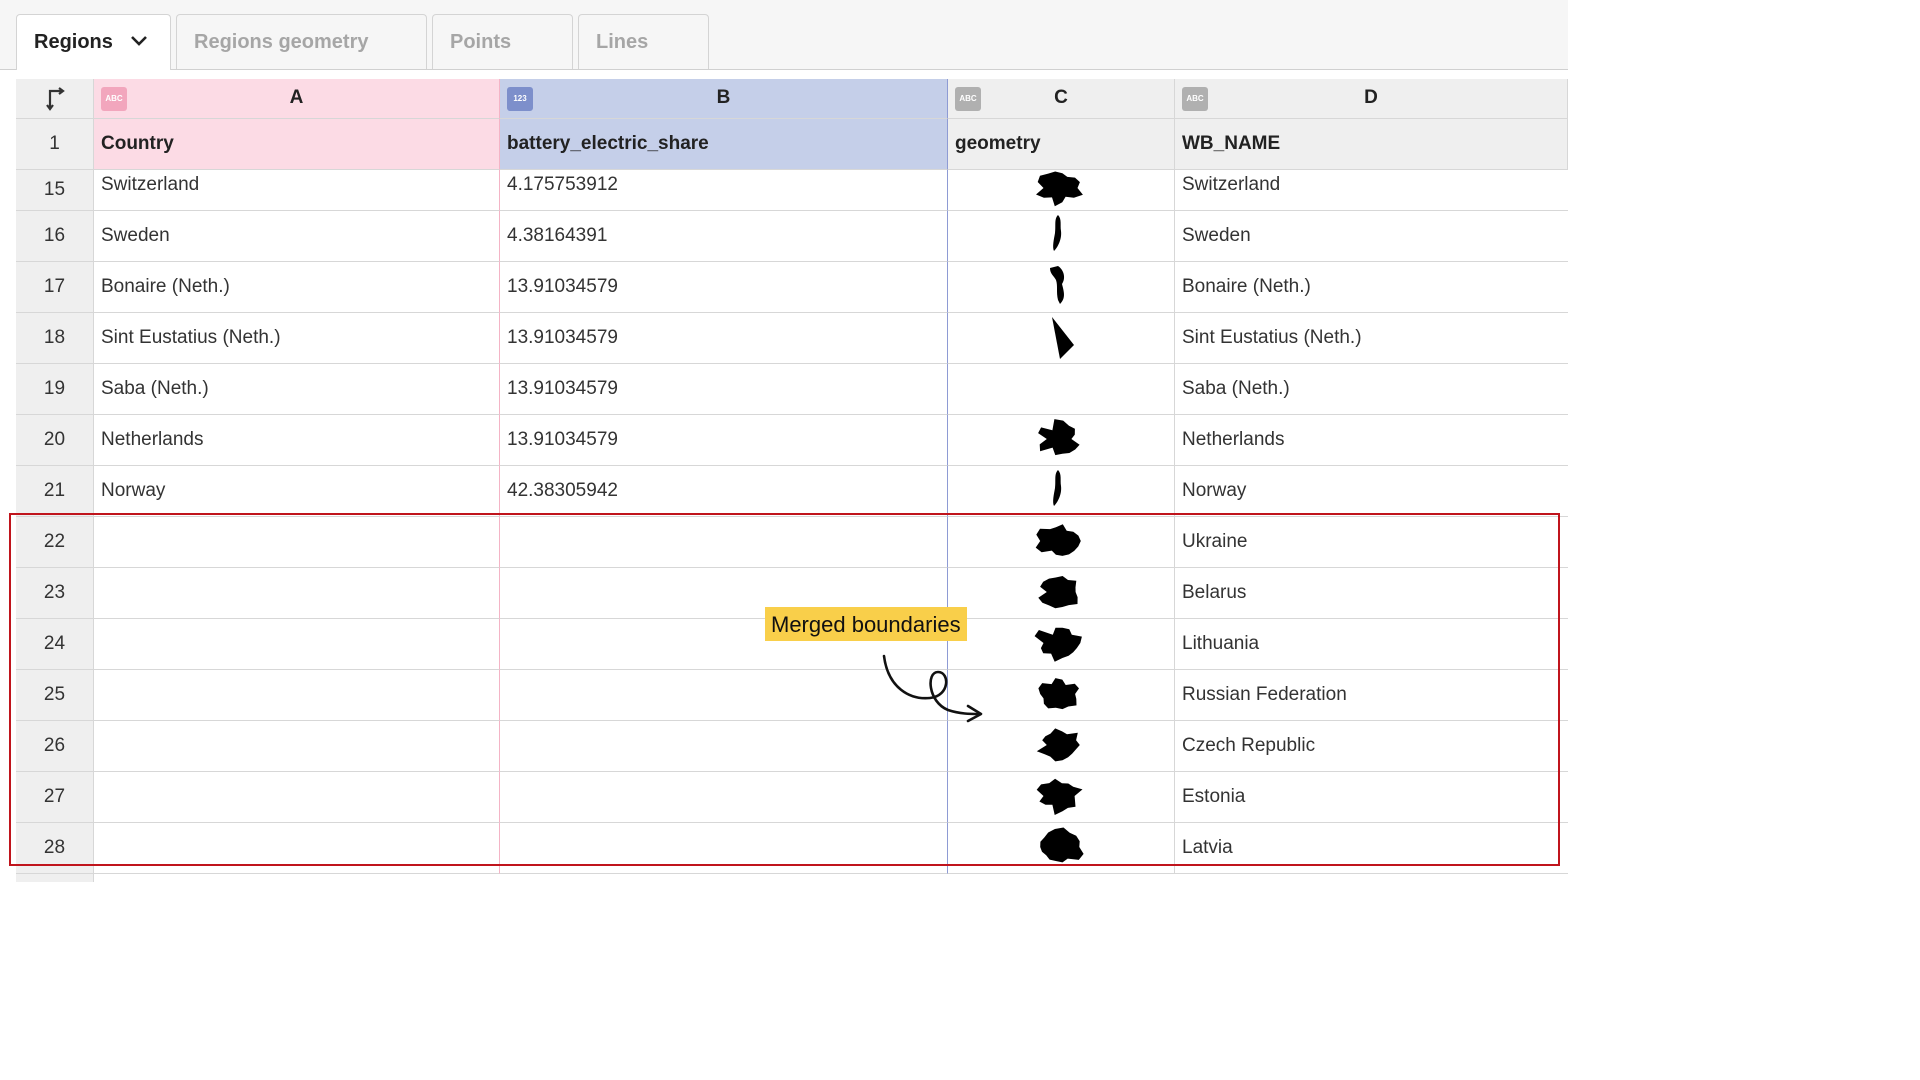  Describe the element at coordinates (1061, 144) in the screenshot. I see `field-header-geometry: geometry` at that location.